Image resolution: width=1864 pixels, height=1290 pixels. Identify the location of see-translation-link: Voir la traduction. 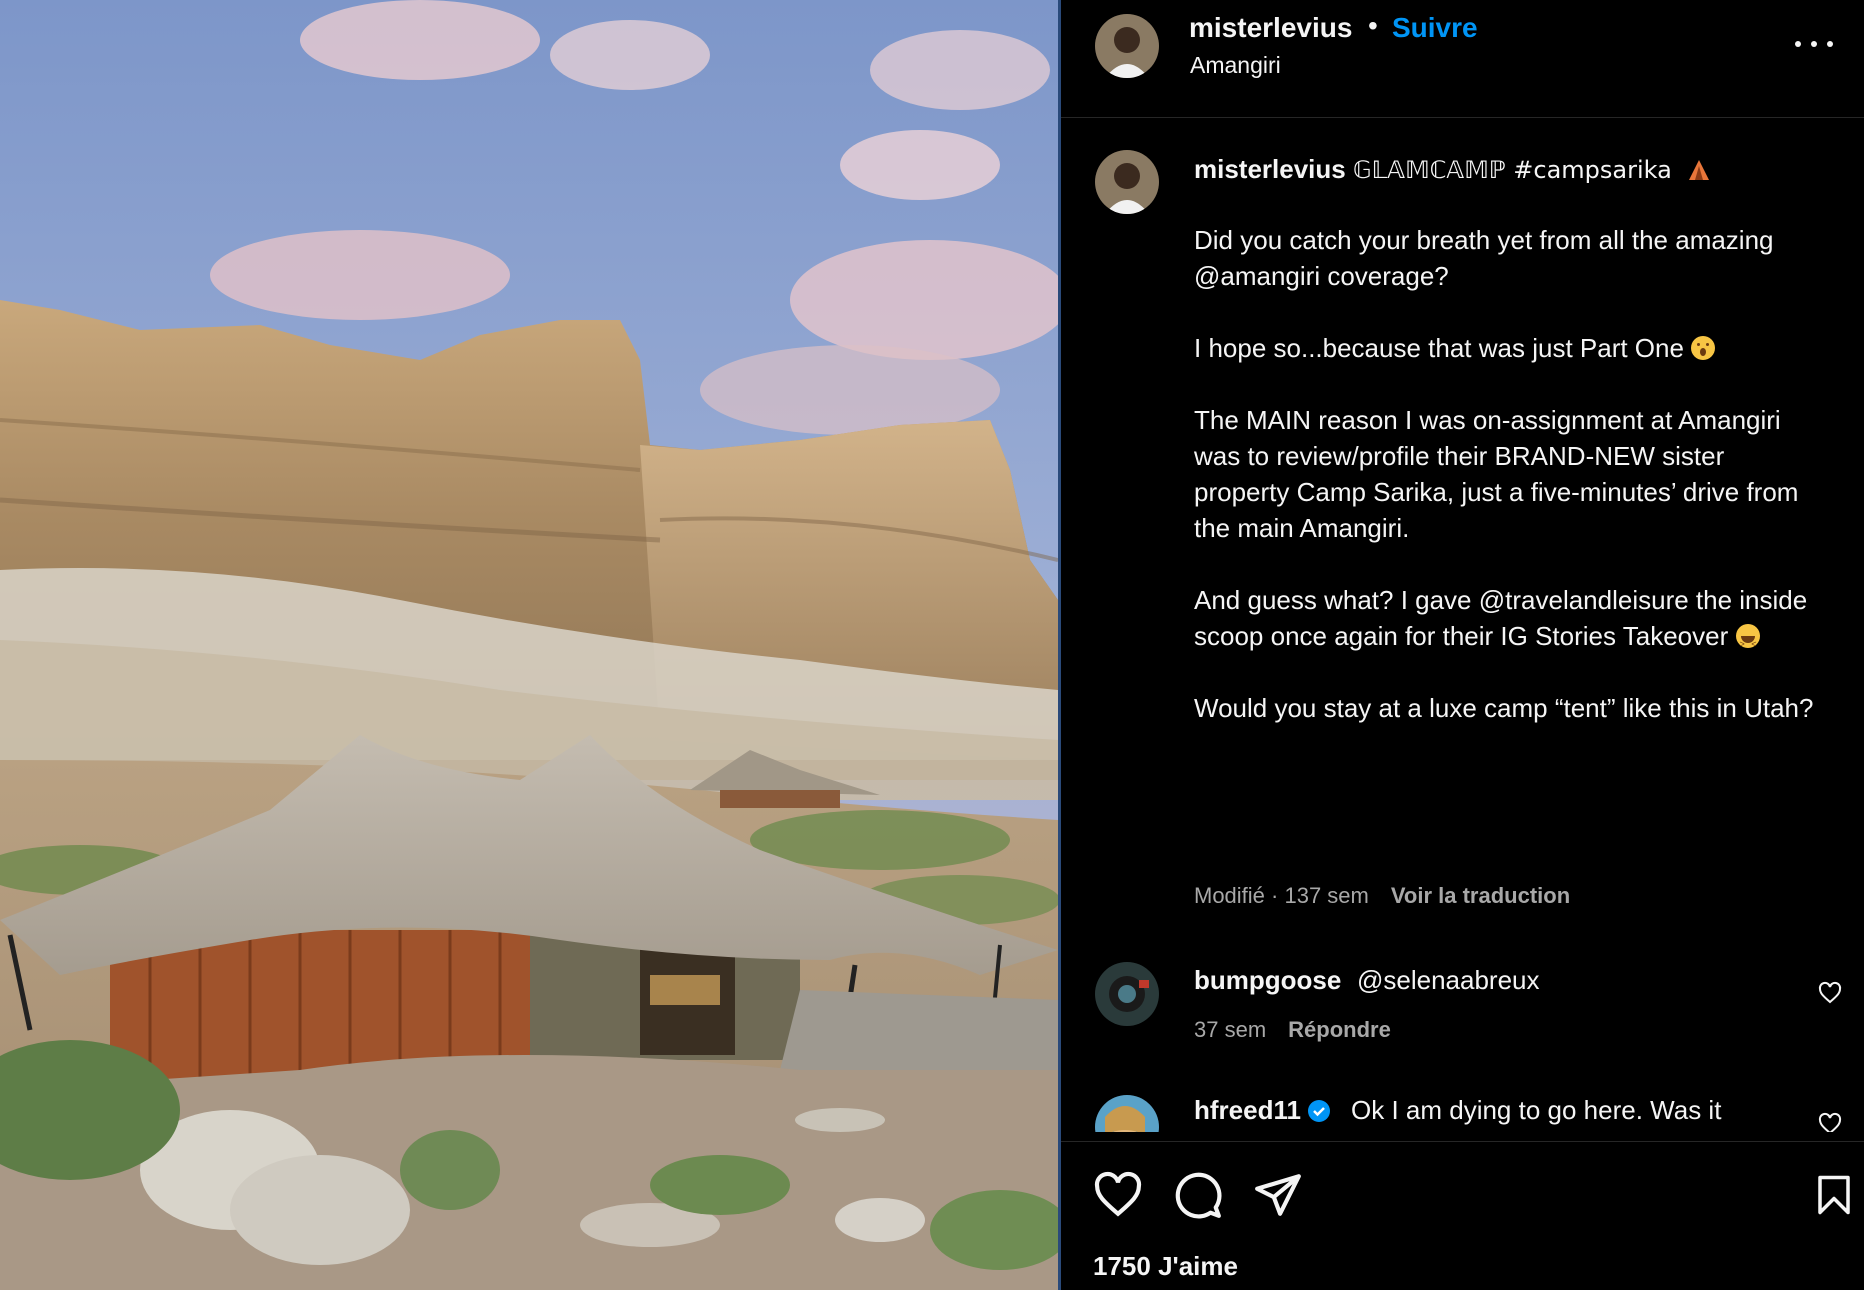
(1480, 895).